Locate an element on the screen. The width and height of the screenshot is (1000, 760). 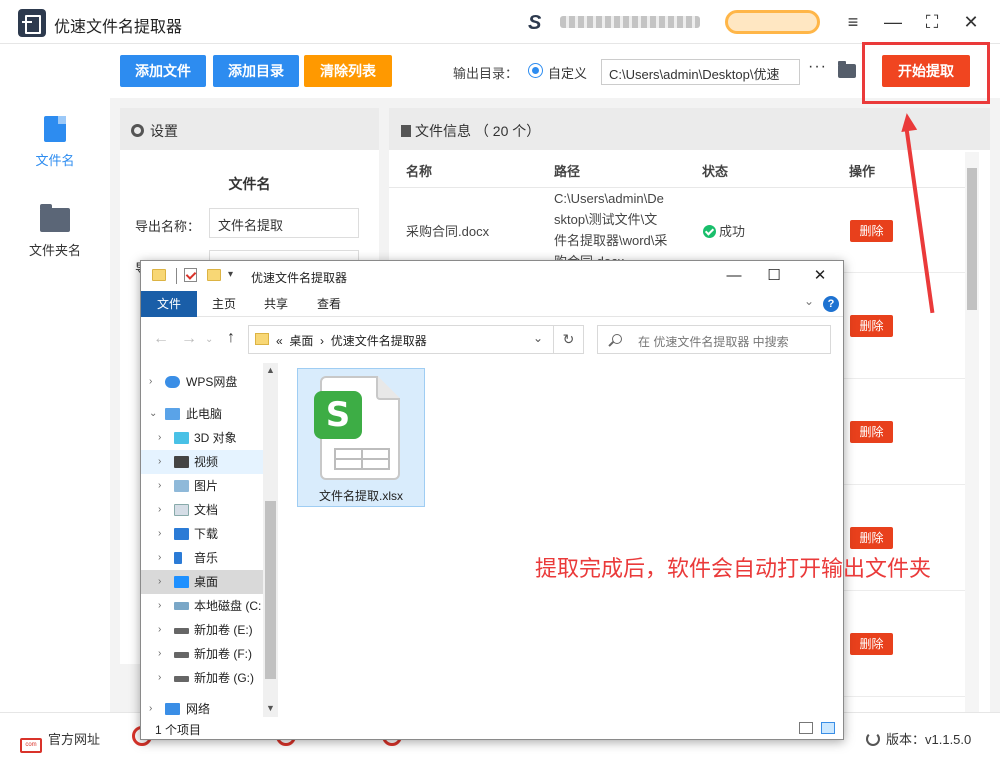
add-file-button: 添加文件 is located at coordinates (163, 71).